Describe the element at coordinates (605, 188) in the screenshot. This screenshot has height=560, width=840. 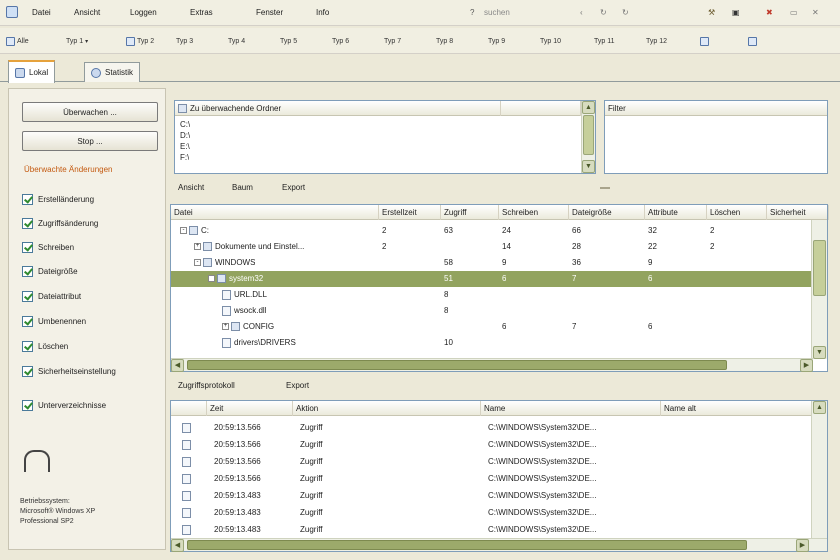
I see `splitter-handle` at that location.